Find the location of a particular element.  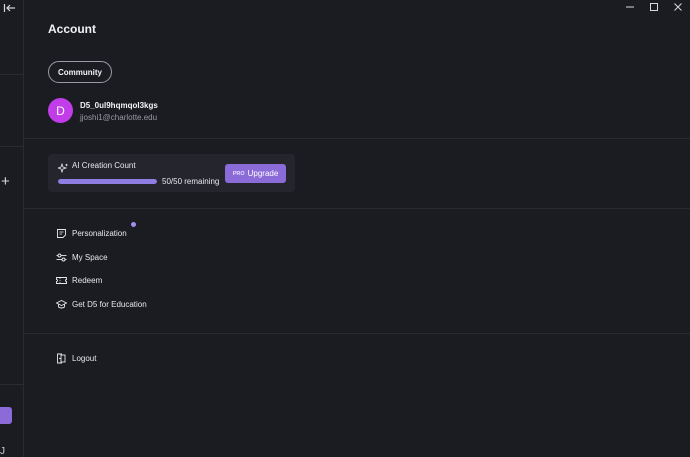

logout-icon is located at coordinates (61, 358).